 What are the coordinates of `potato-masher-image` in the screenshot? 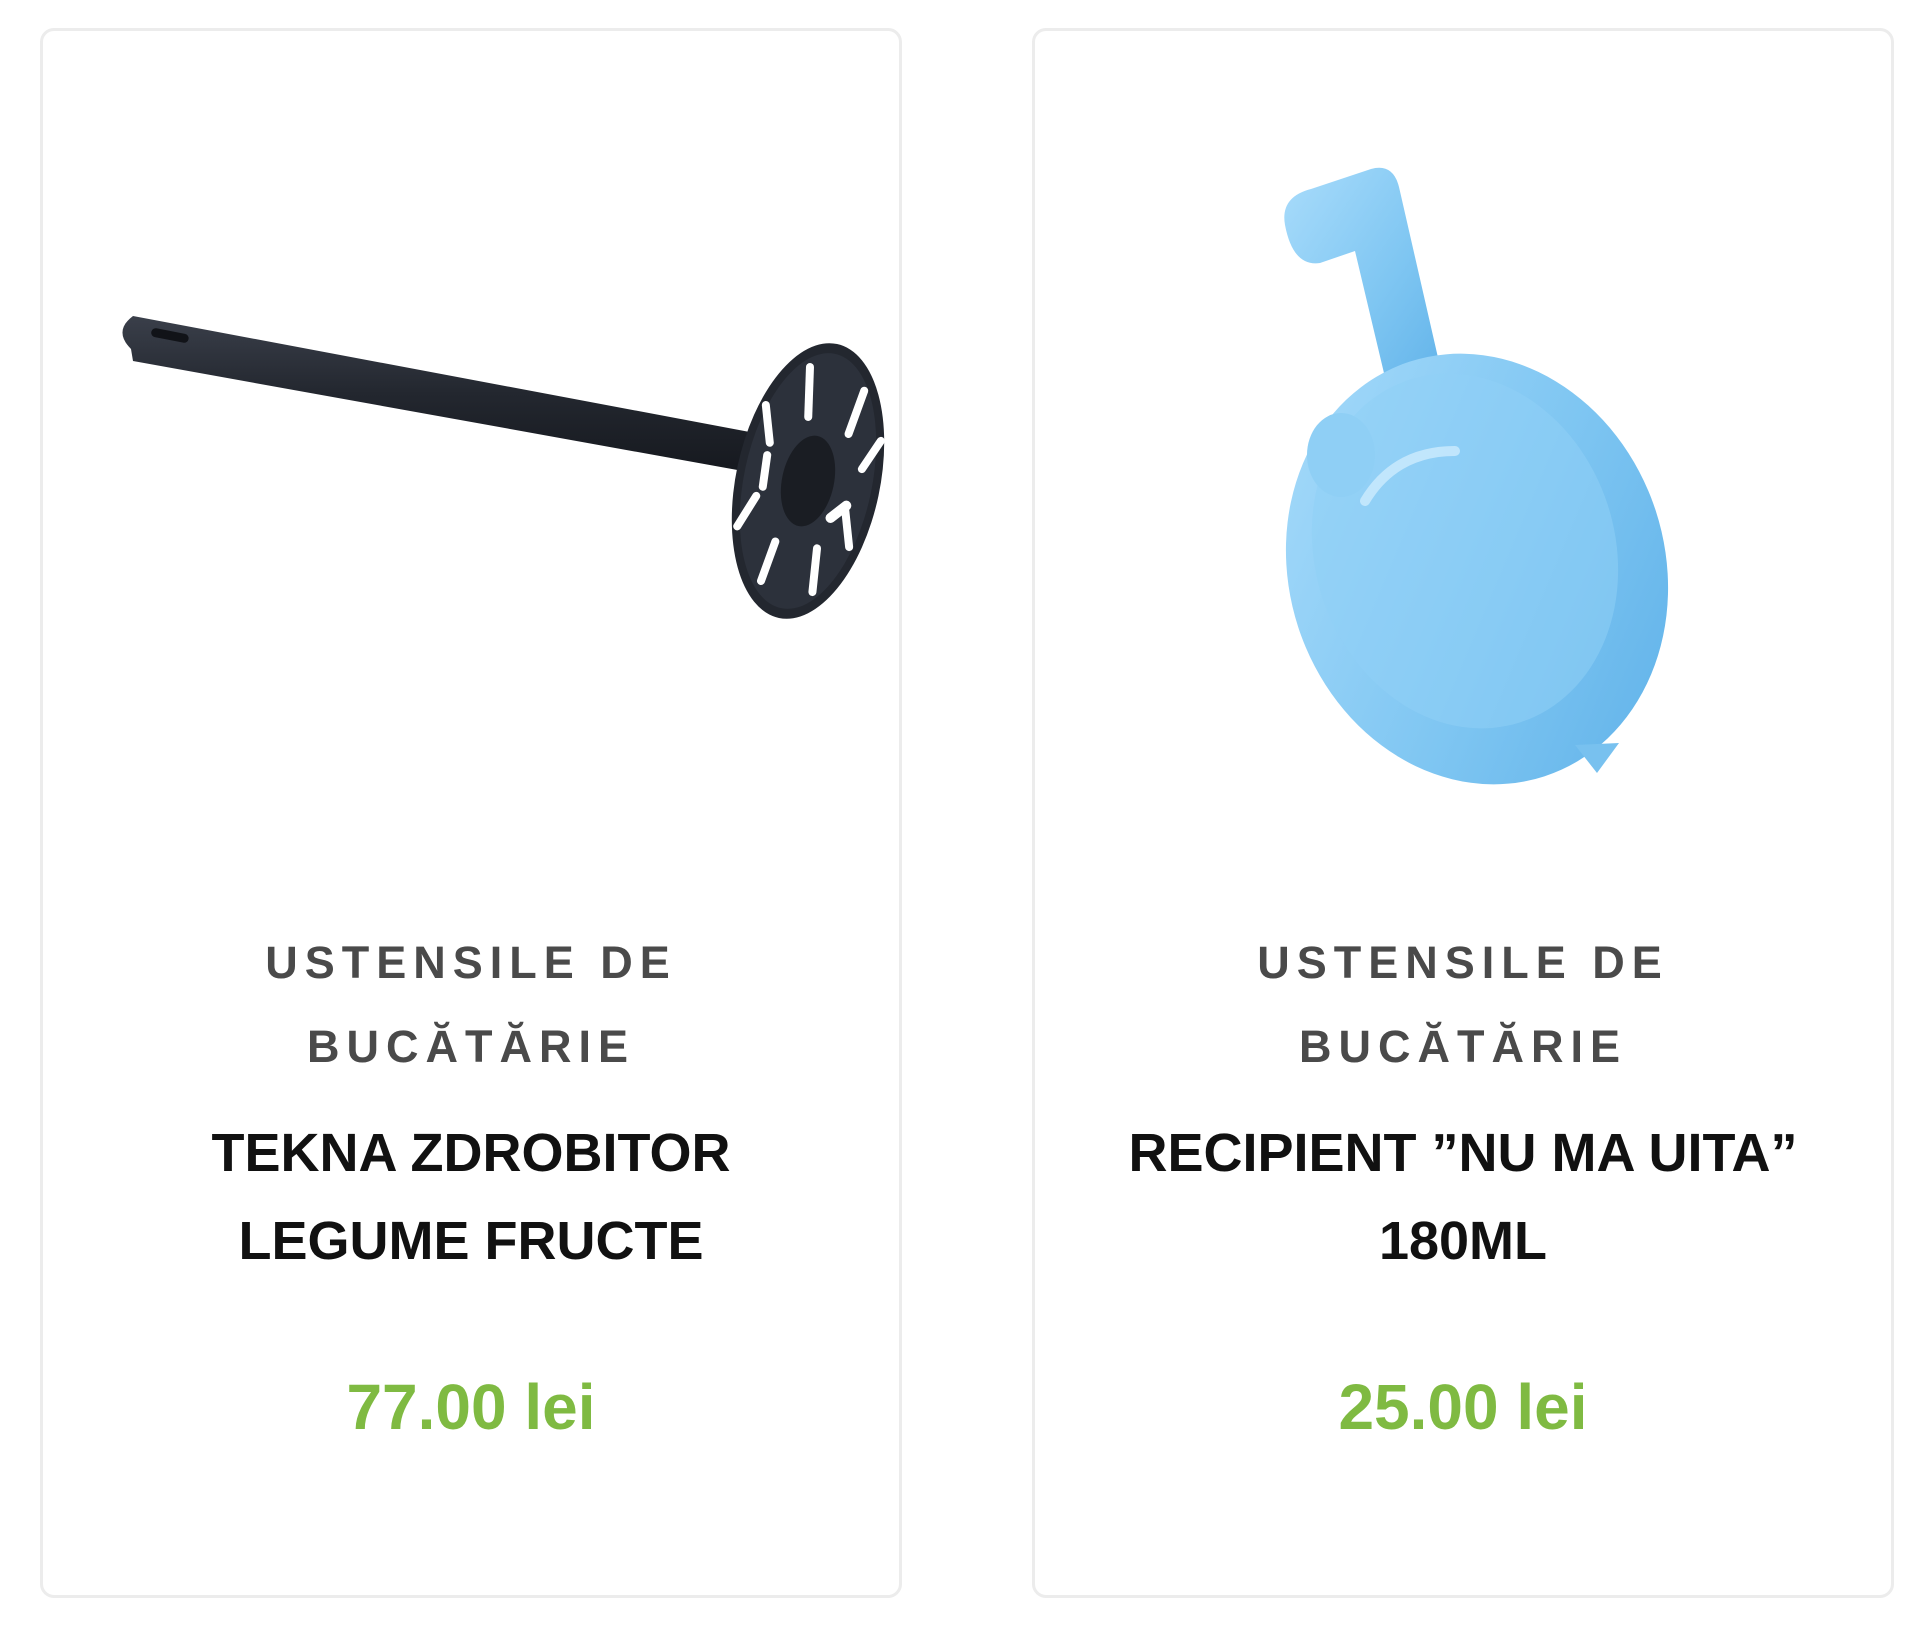 It's located at (503, 467).